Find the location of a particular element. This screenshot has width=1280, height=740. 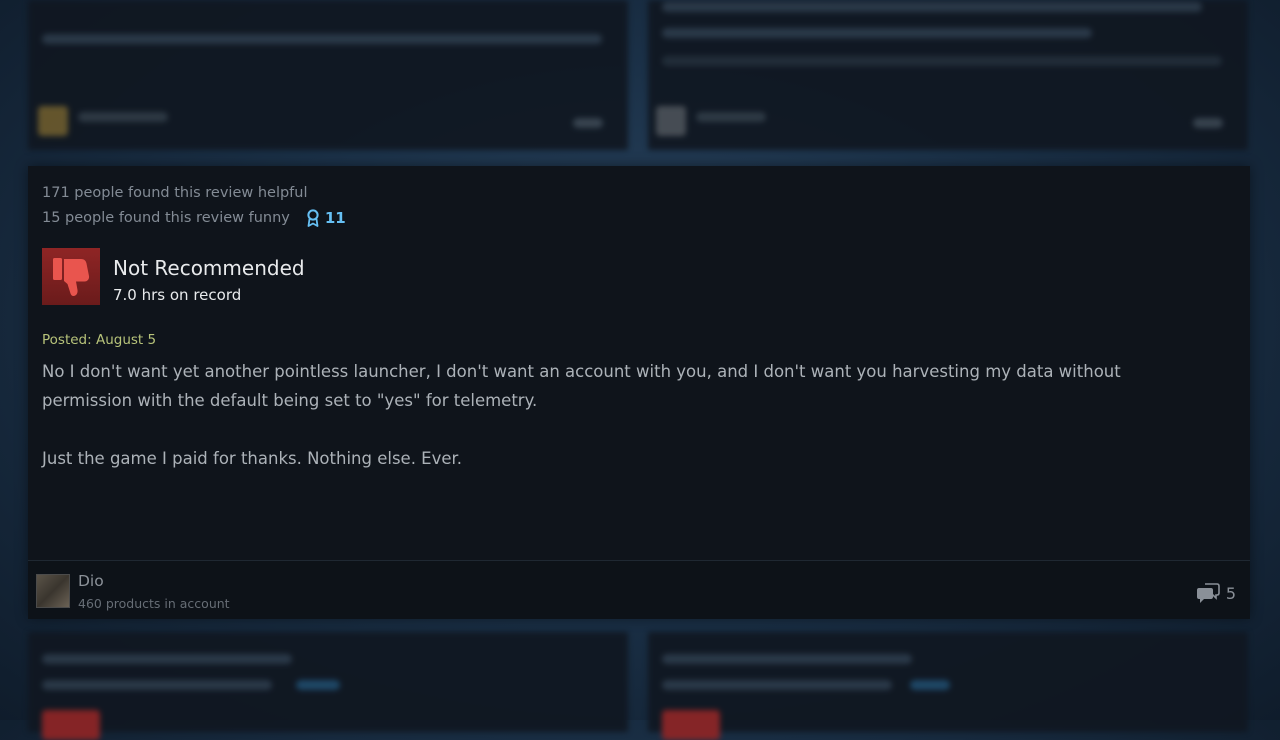

author-name: Dio is located at coordinates (91, 581).